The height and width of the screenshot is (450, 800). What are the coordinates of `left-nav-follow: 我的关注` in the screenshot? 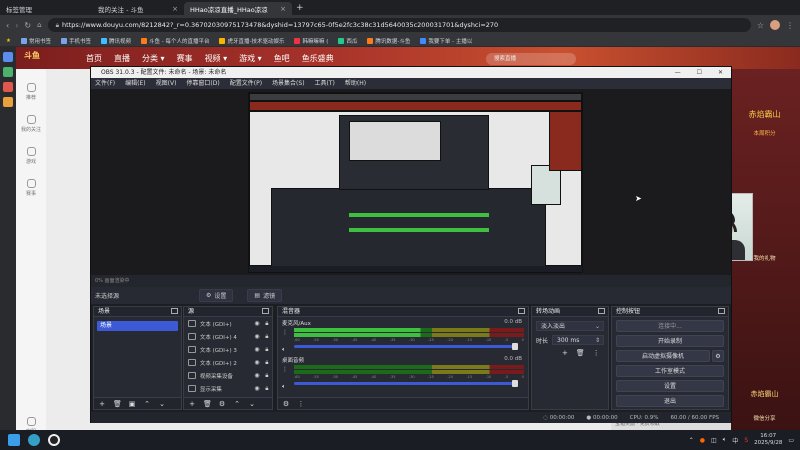 It's located at (31, 124).